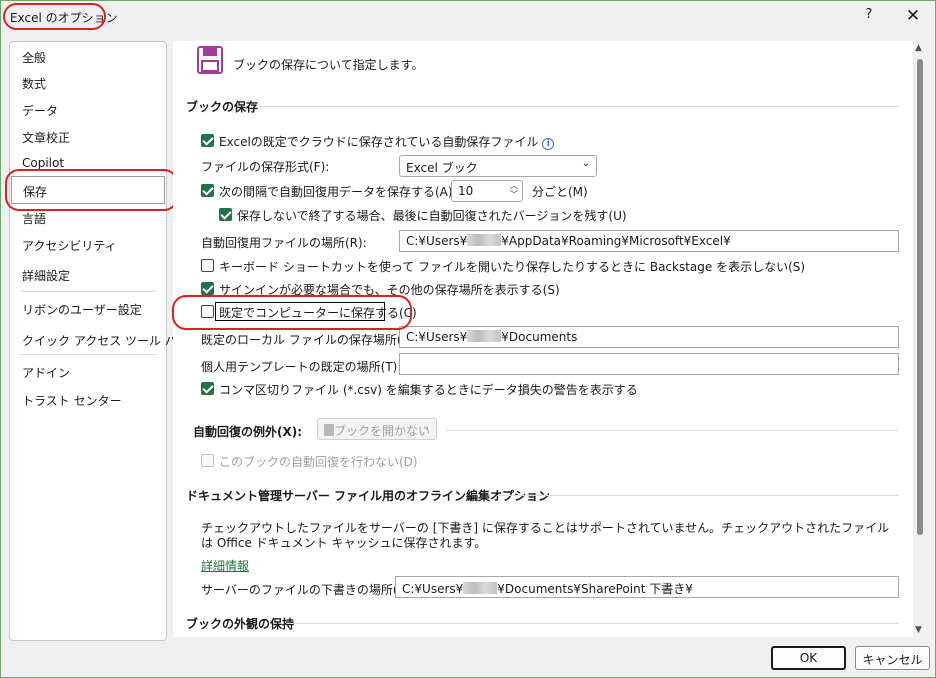 This screenshot has height=678, width=936. What do you see at coordinates (368, 496) in the screenshot?
I see `section-title-offline-editing: ドキュメント管理サーバー ファイル用のオフライン編集オプション` at bounding box center [368, 496].